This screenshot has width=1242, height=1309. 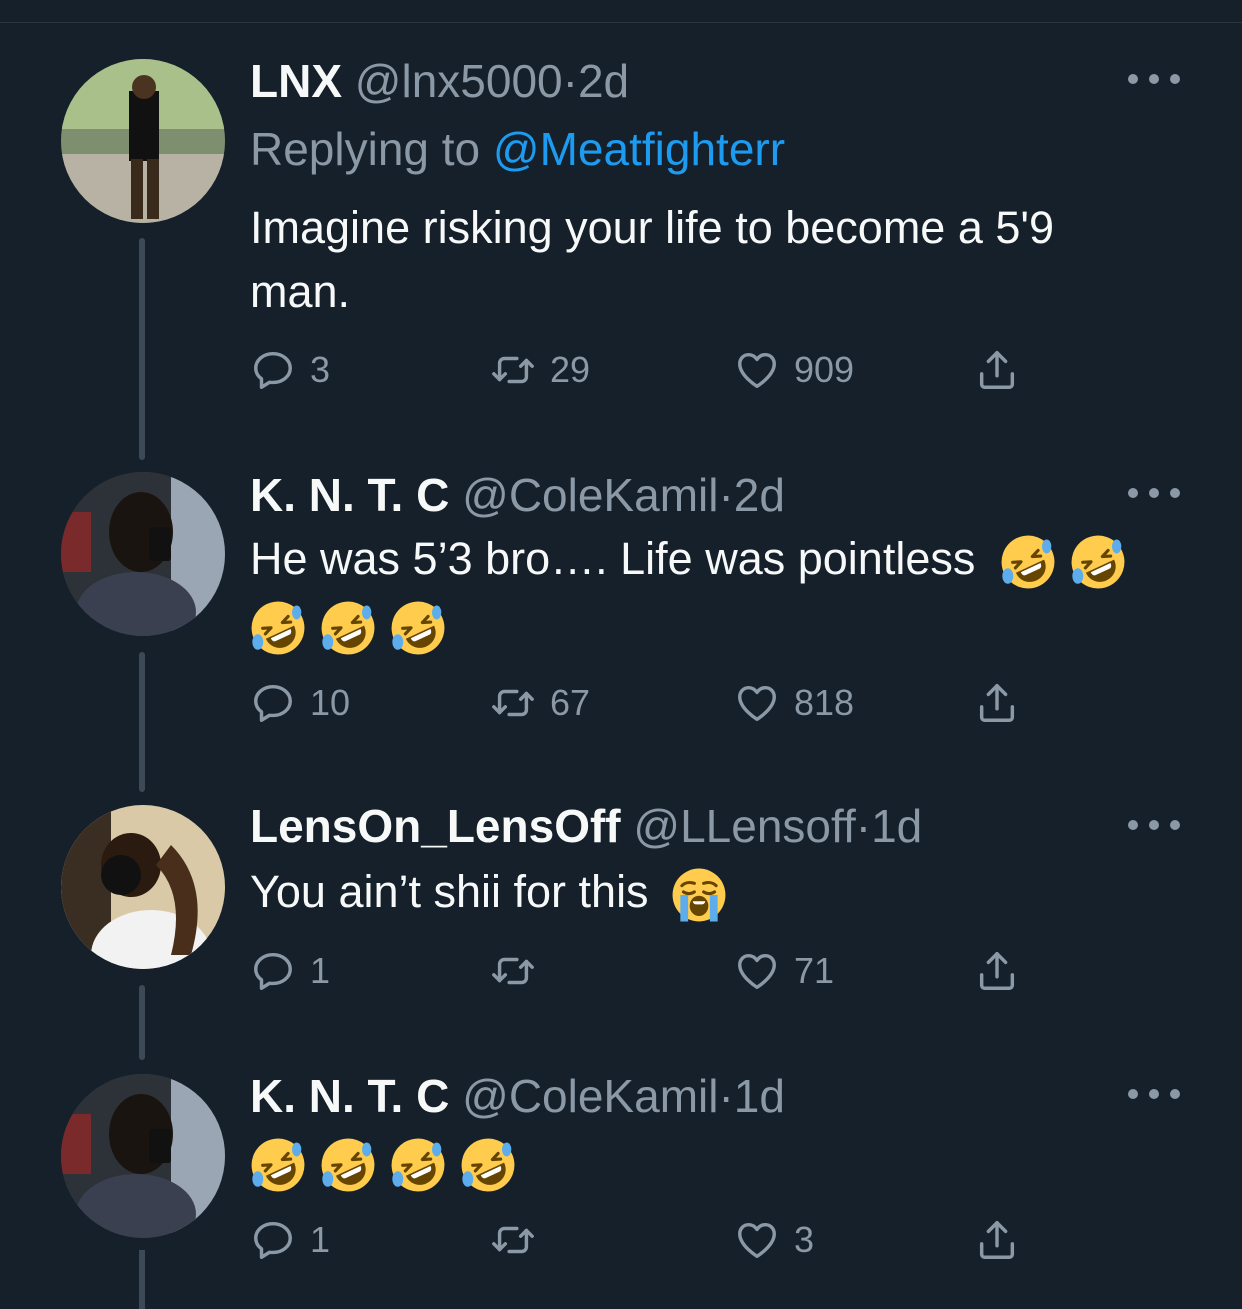 I want to click on mention-link: @Meatfighterr, so click(x=639, y=149).